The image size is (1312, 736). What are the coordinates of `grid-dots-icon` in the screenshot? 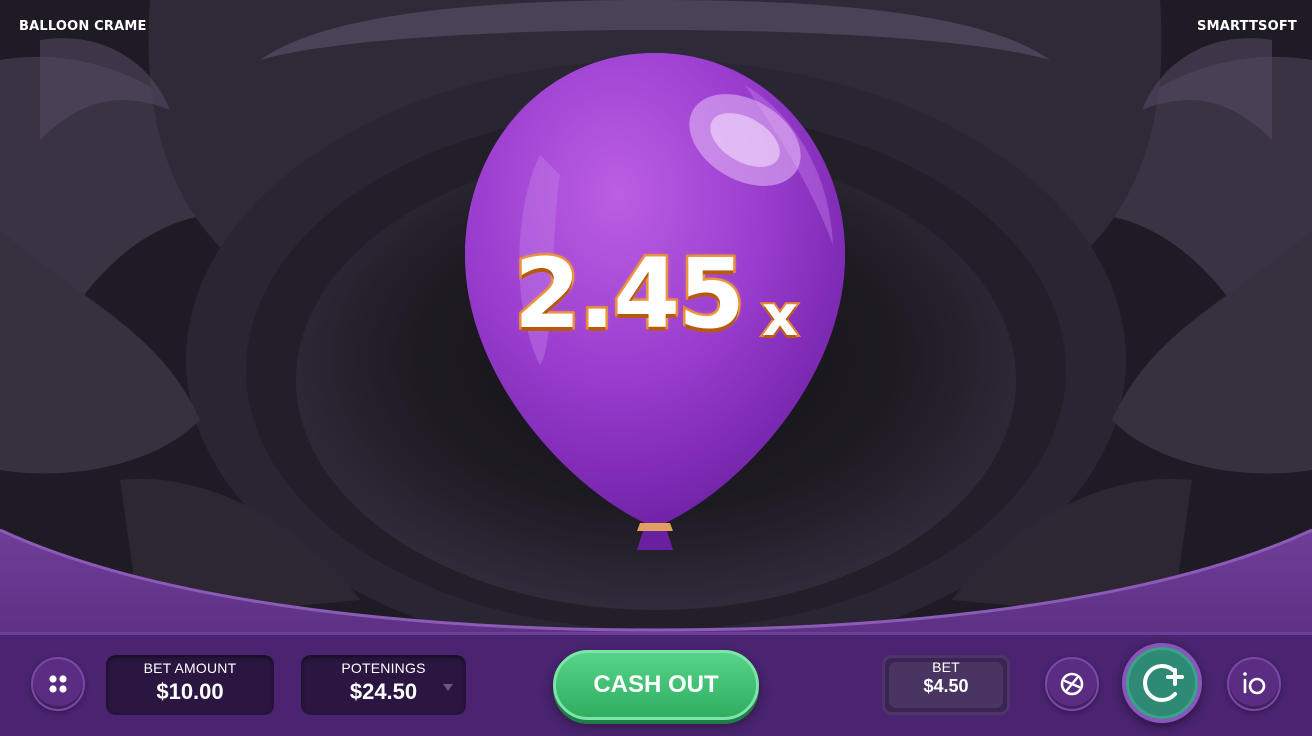 It's located at (58, 684).